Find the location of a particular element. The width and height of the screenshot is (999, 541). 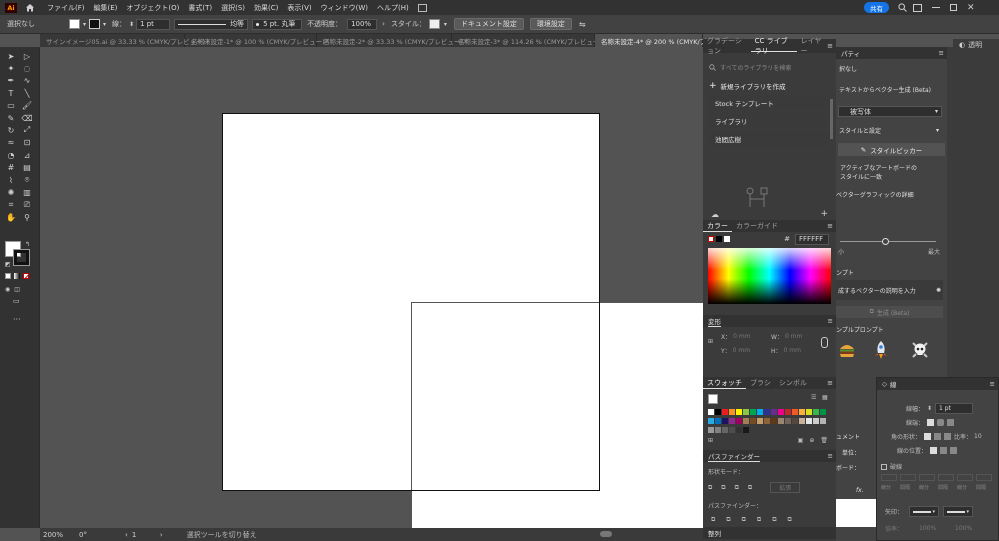

stroke-dropdown-icon: ▾ is located at coordinates (104, 24).